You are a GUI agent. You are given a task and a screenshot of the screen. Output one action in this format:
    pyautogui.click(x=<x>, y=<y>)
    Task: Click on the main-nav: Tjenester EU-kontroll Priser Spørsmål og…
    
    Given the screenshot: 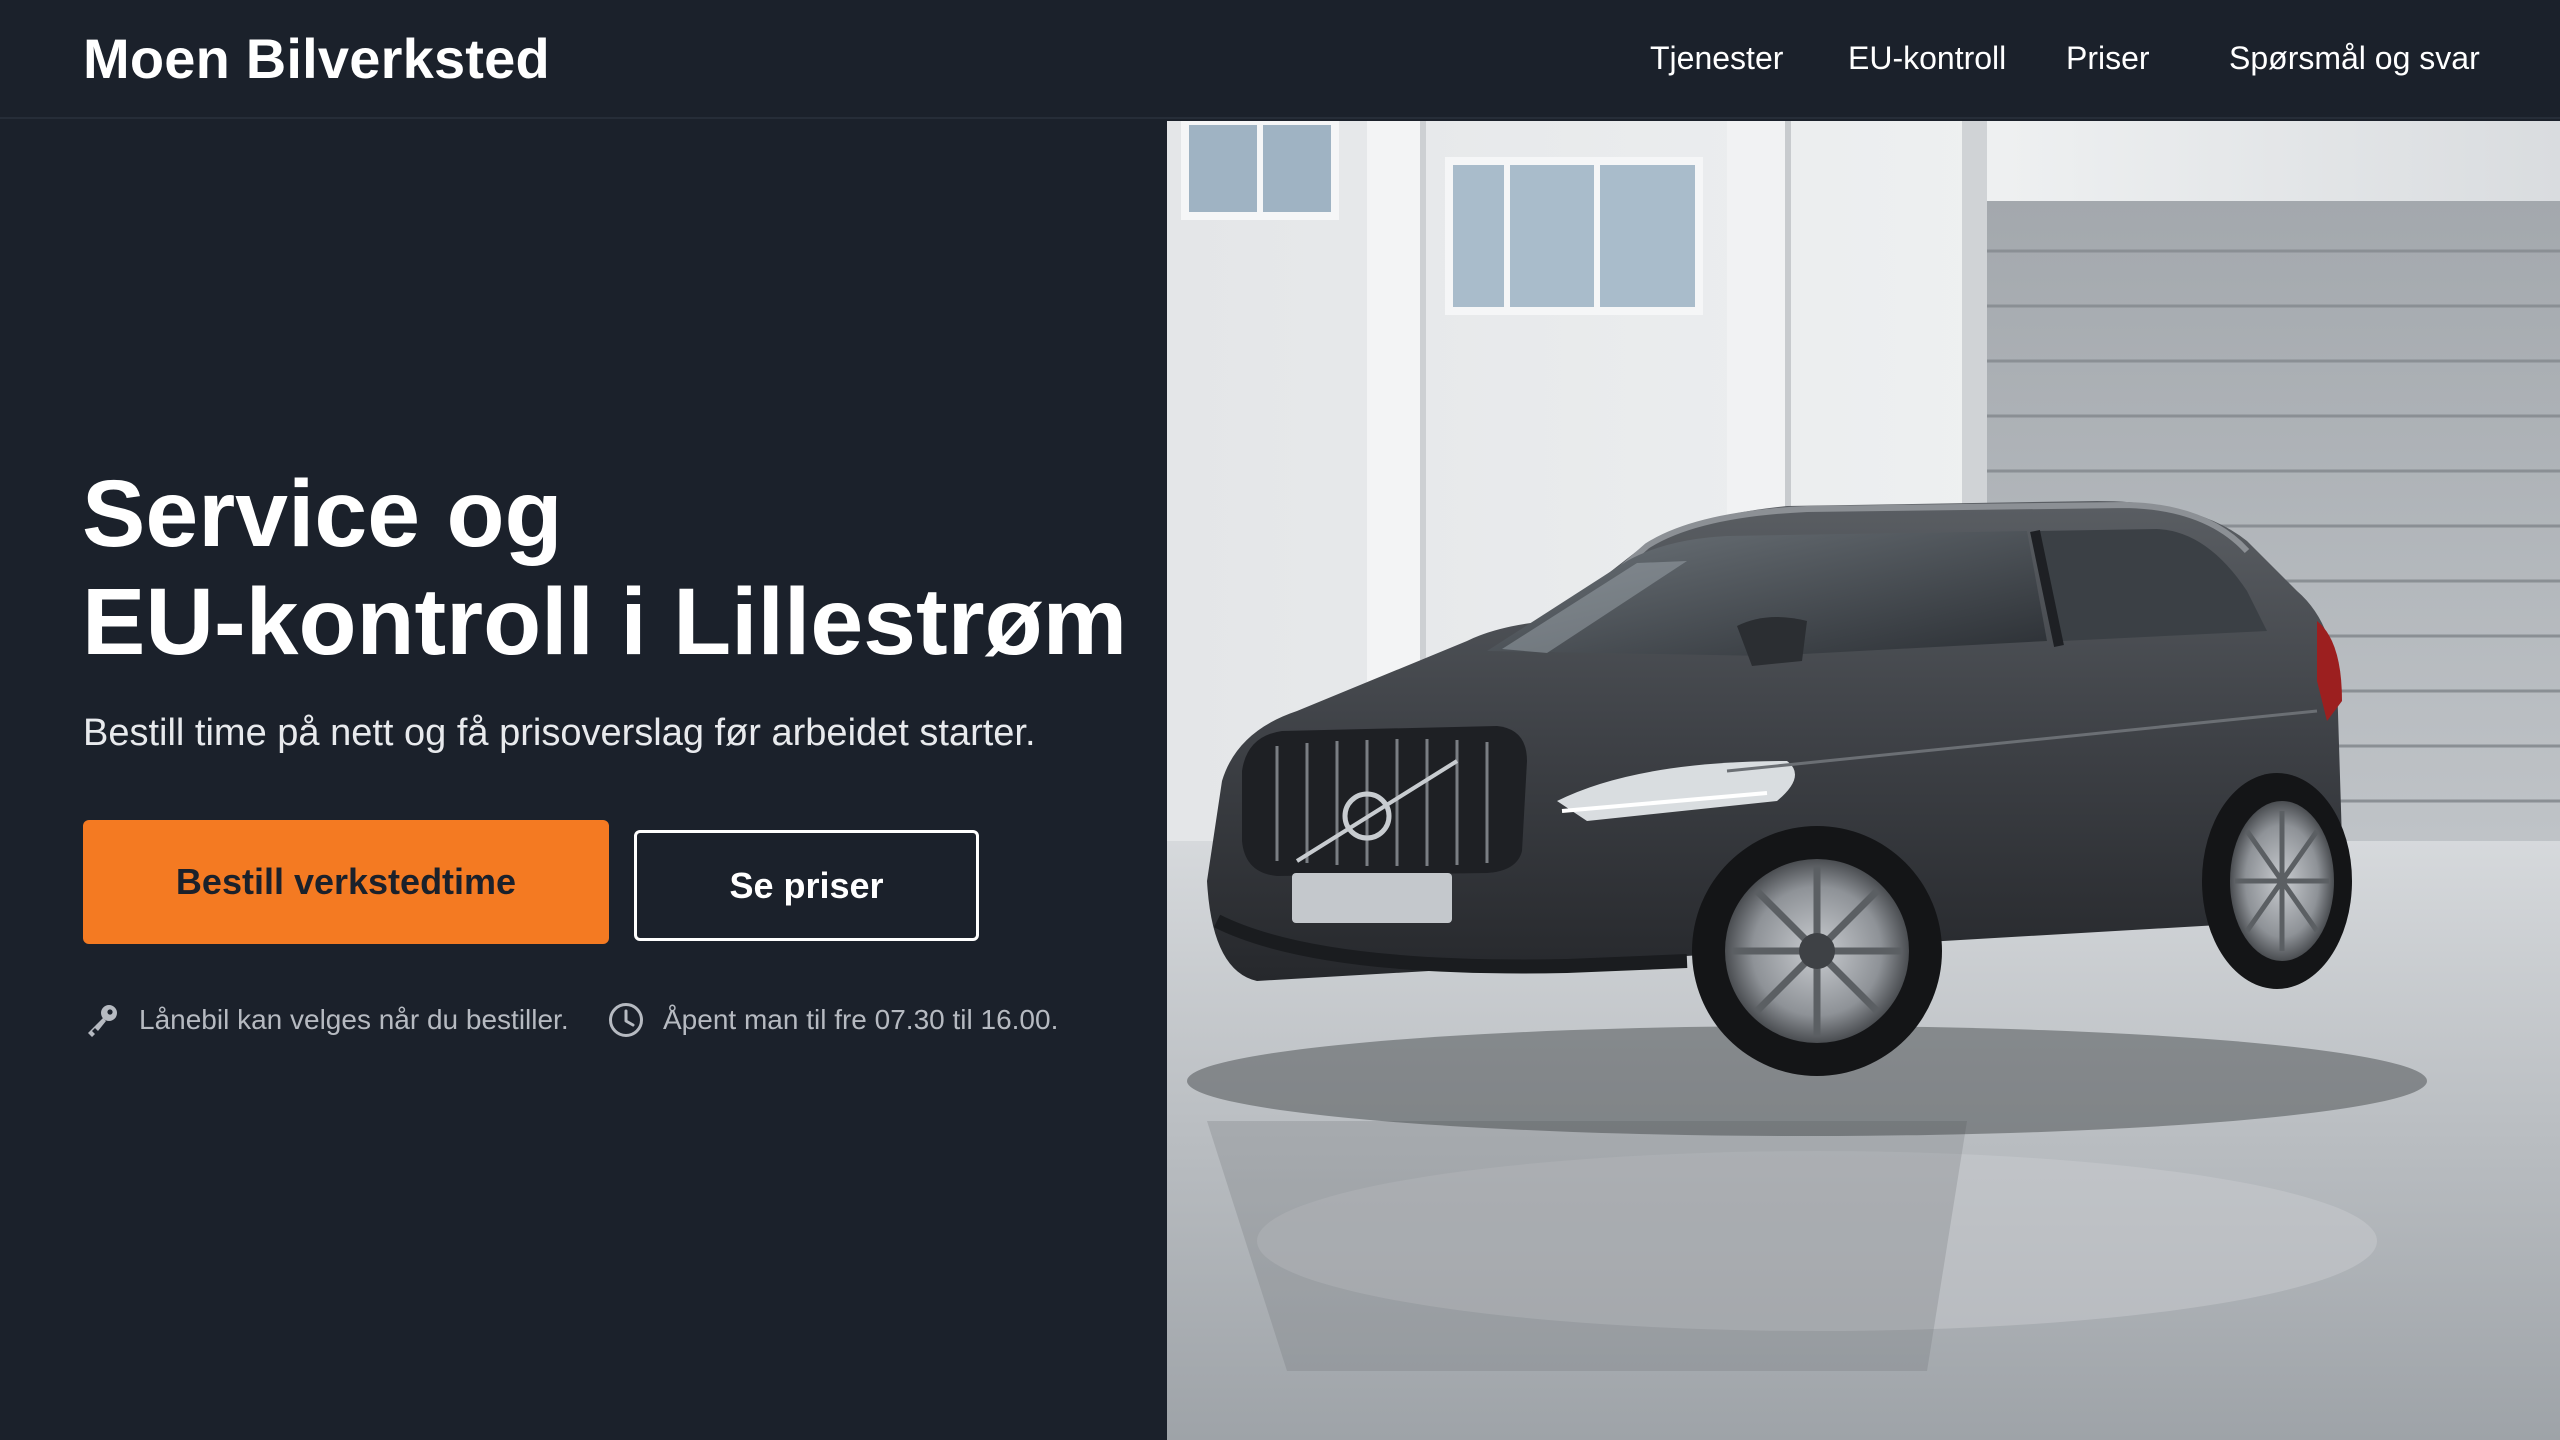 What is the action you would take?
    pyautogui.click(x=1280, y=60)
    